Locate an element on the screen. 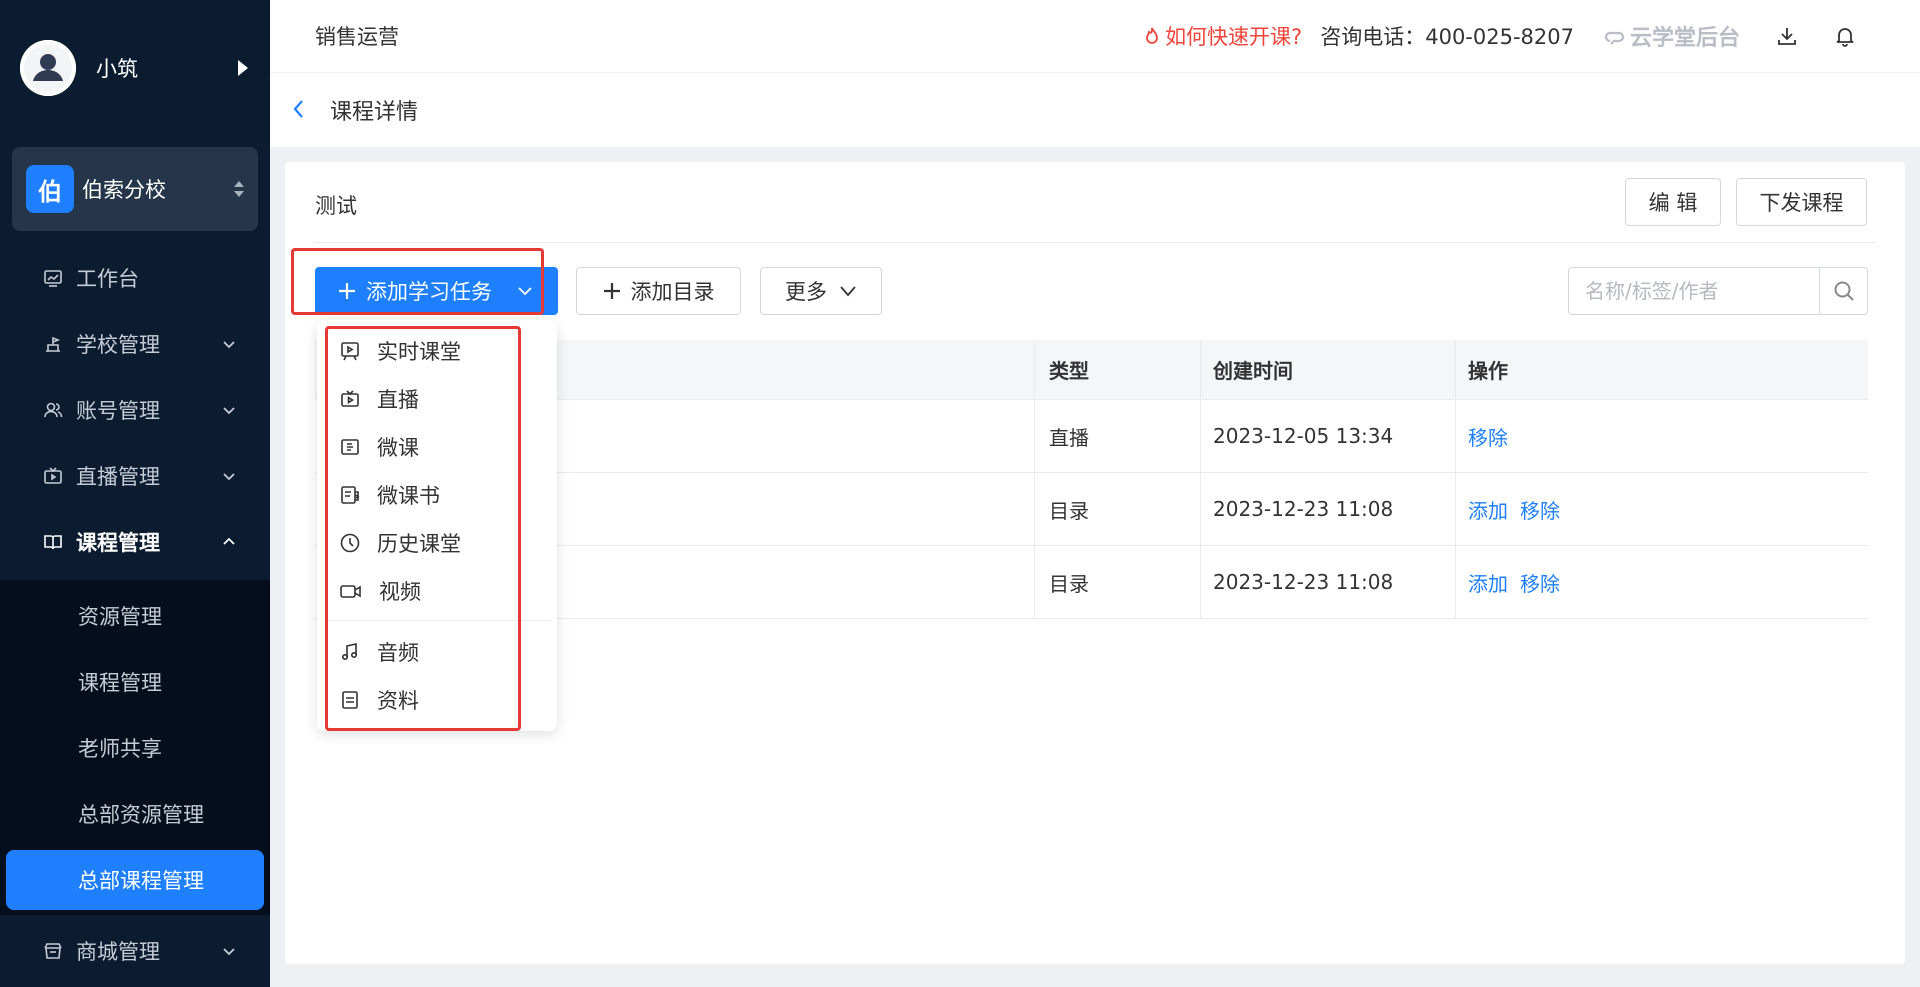  clock-icon is located at coordinates (350, 543).